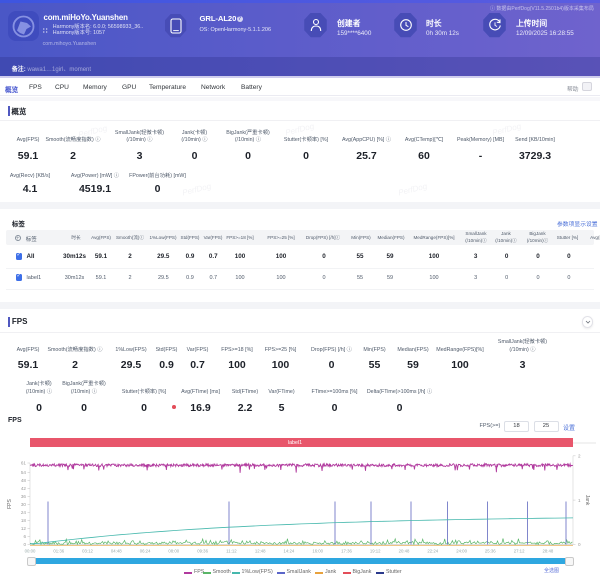 The width and height of the screenshot is (600, 580). I want to click on svg-text: 1, so click(579, 500).